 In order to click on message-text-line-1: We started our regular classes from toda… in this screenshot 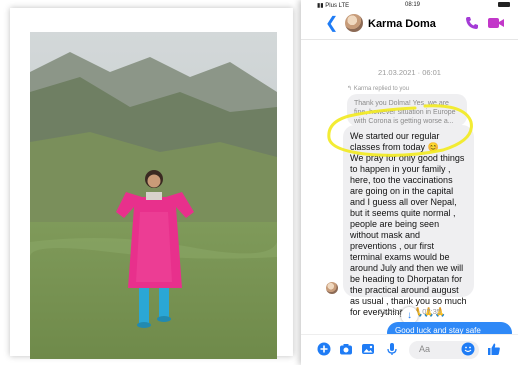, I will do `click(395, 141)`.